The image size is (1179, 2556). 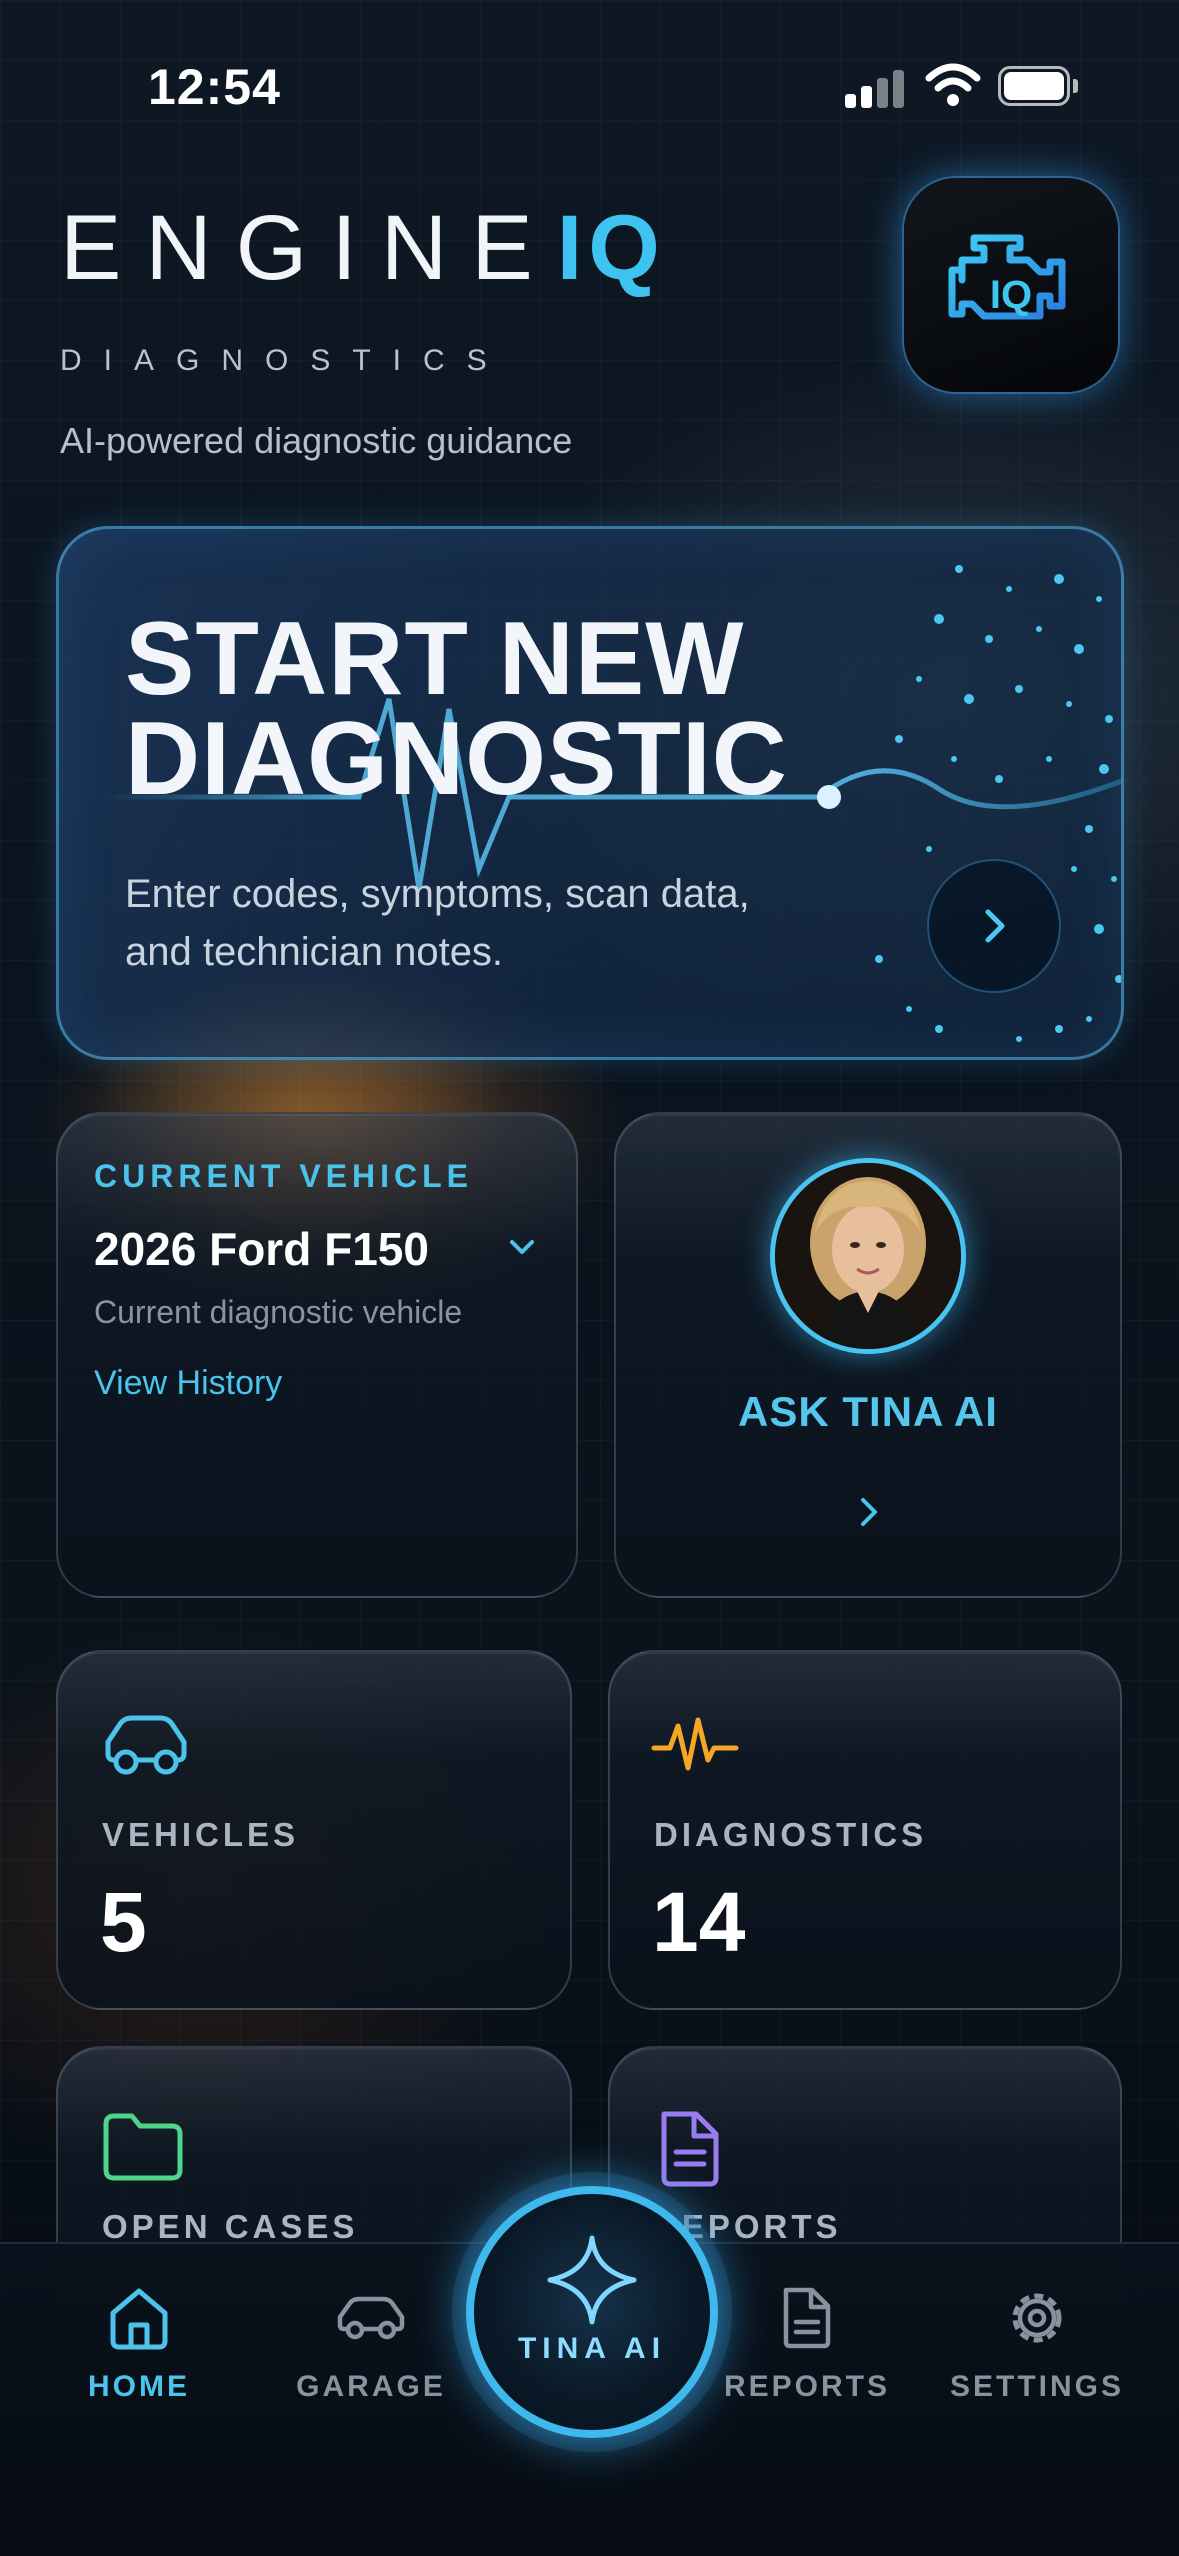 What do you see at coordinates (791, 1834) in the screenshot?
I see `diagnostics-label: DIAGNOSTICS` at bounding box center [791, 1834].